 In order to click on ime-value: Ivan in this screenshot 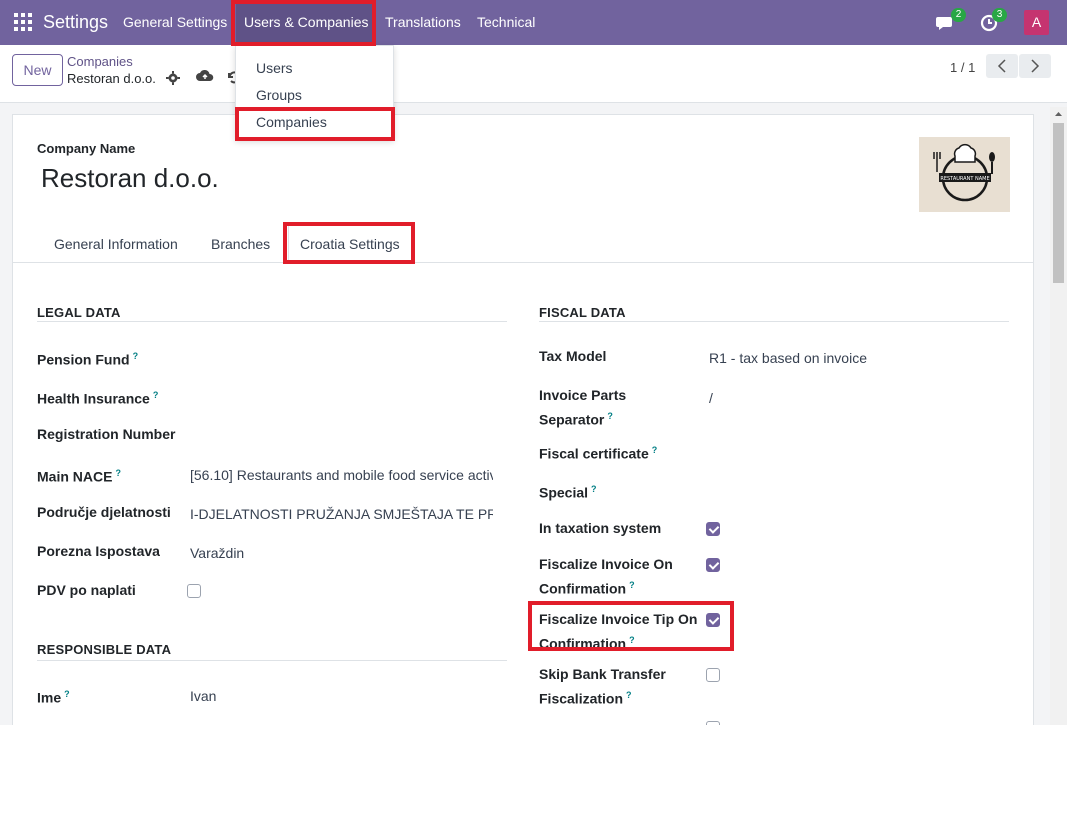, I will do `click(341, 696)`.